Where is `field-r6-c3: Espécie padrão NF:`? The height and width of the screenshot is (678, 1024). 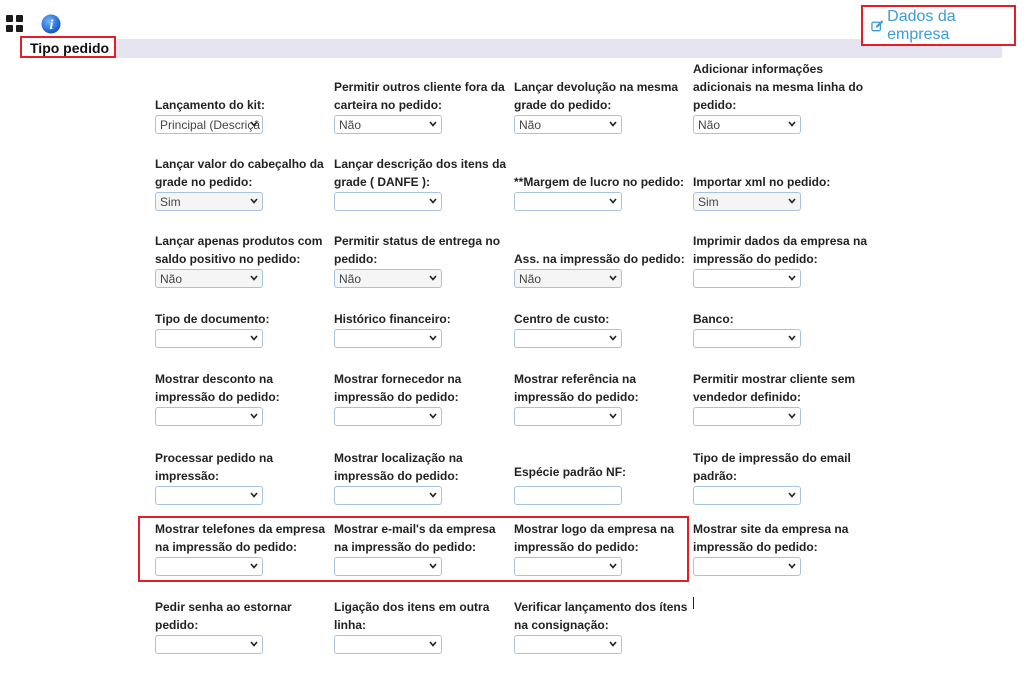
field-r6-c3: Espécie padrão NF: is located at coordinates (603, 484).